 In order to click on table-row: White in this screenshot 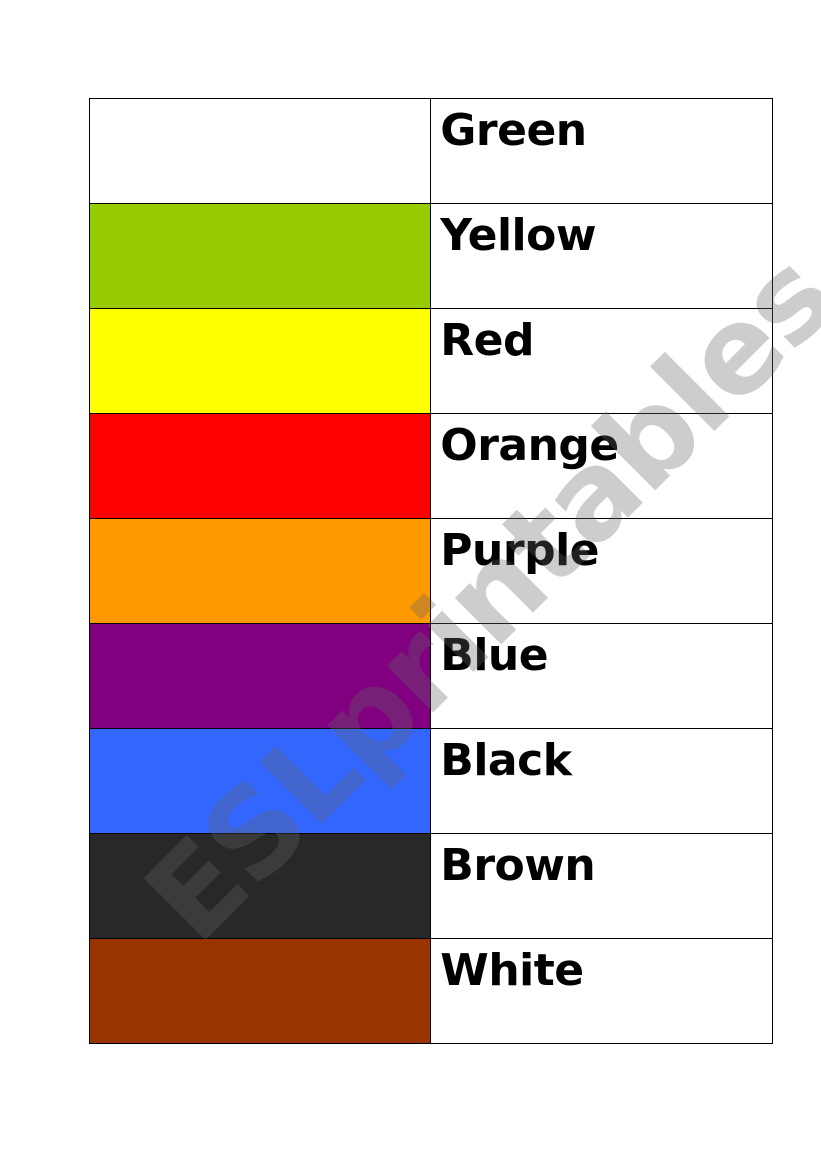, I will do `click(430, 991)`.